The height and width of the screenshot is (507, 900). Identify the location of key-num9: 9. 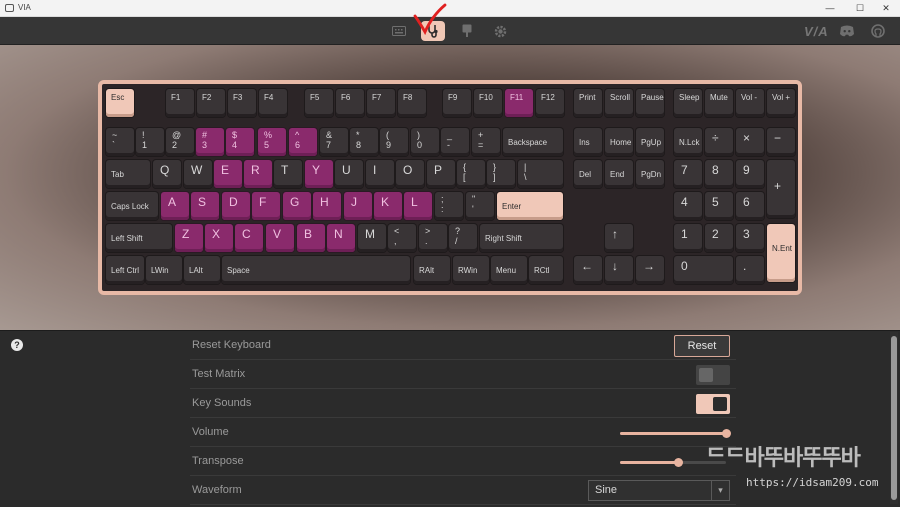
(750, 174).